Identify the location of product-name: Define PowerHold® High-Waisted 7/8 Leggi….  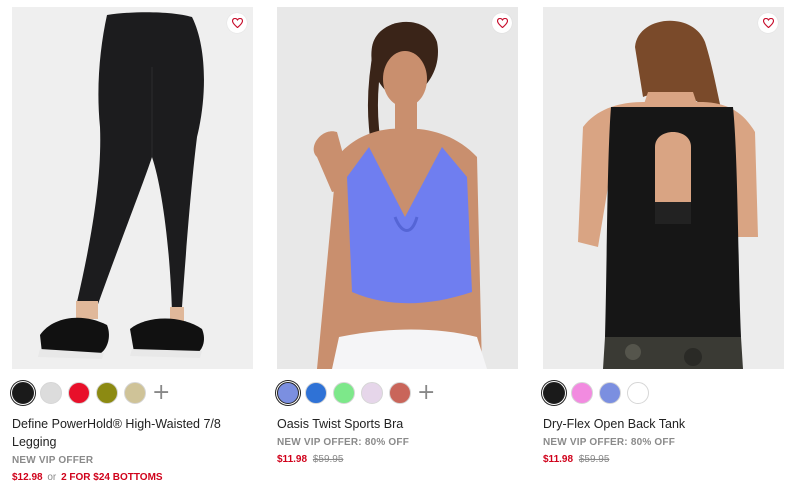
(132, 433).